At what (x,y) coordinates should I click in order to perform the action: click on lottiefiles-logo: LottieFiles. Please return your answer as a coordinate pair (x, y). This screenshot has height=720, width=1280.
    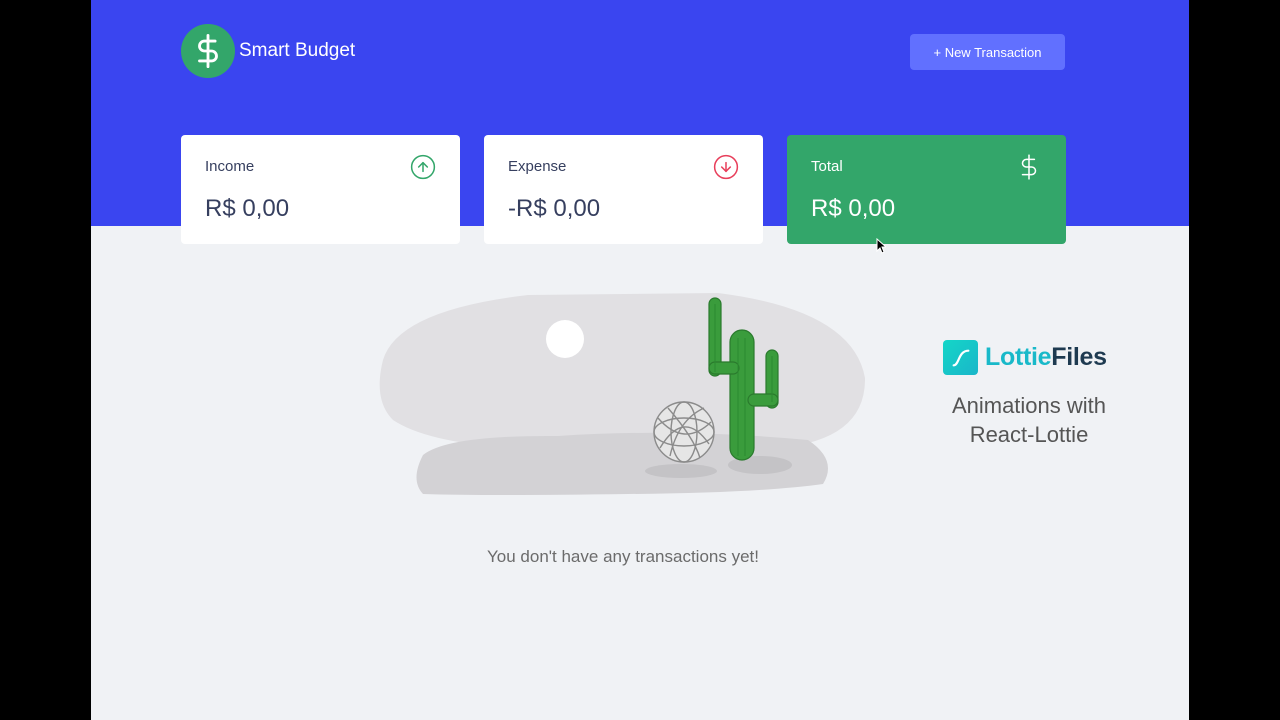
    Looking at the image, I should click on (1029, 357).